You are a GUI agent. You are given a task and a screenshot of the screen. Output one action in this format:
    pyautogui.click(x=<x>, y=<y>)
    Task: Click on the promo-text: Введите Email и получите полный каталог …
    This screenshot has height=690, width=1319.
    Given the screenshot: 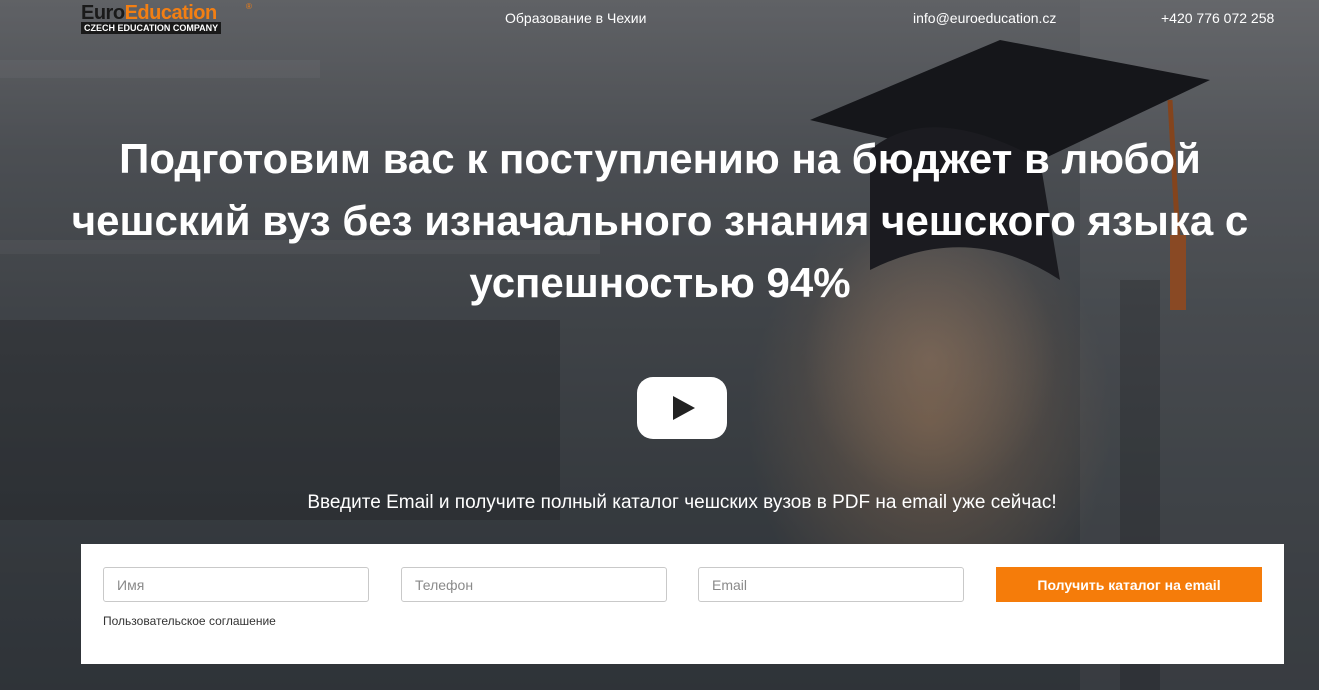 What is the action you would take?
    pyautogui.click(x=682, y=502)
    